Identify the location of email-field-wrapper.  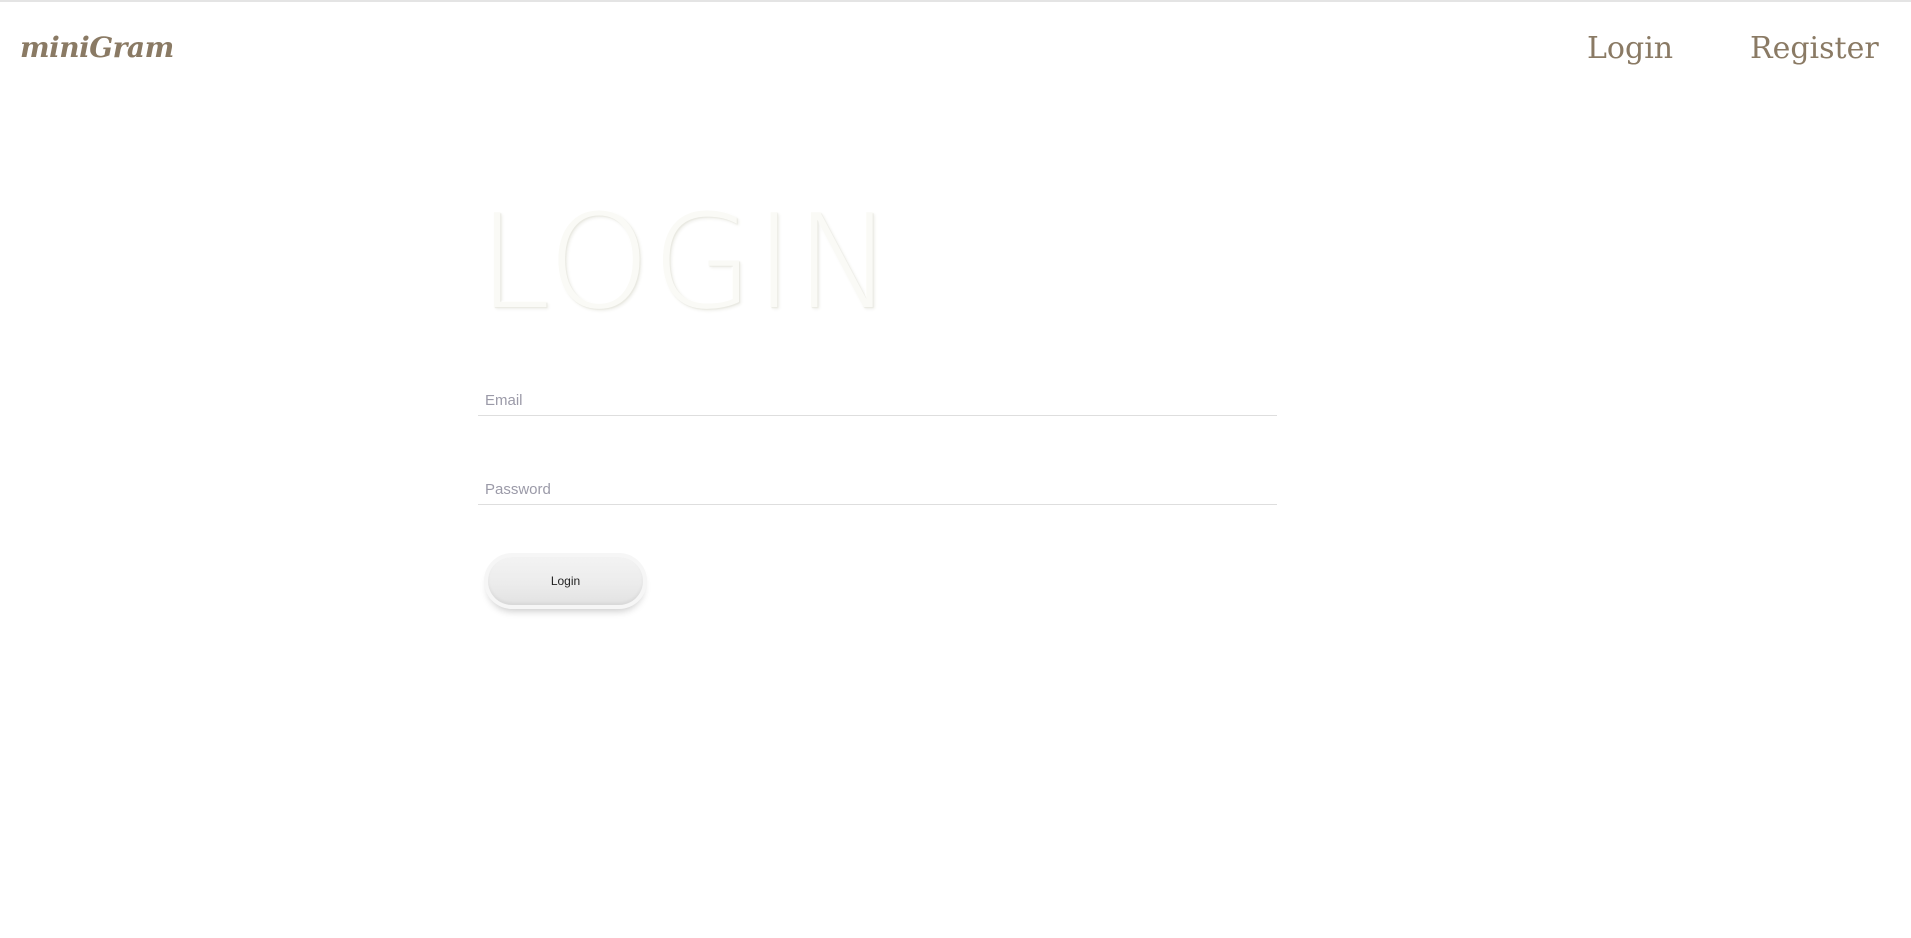
(877, 400).